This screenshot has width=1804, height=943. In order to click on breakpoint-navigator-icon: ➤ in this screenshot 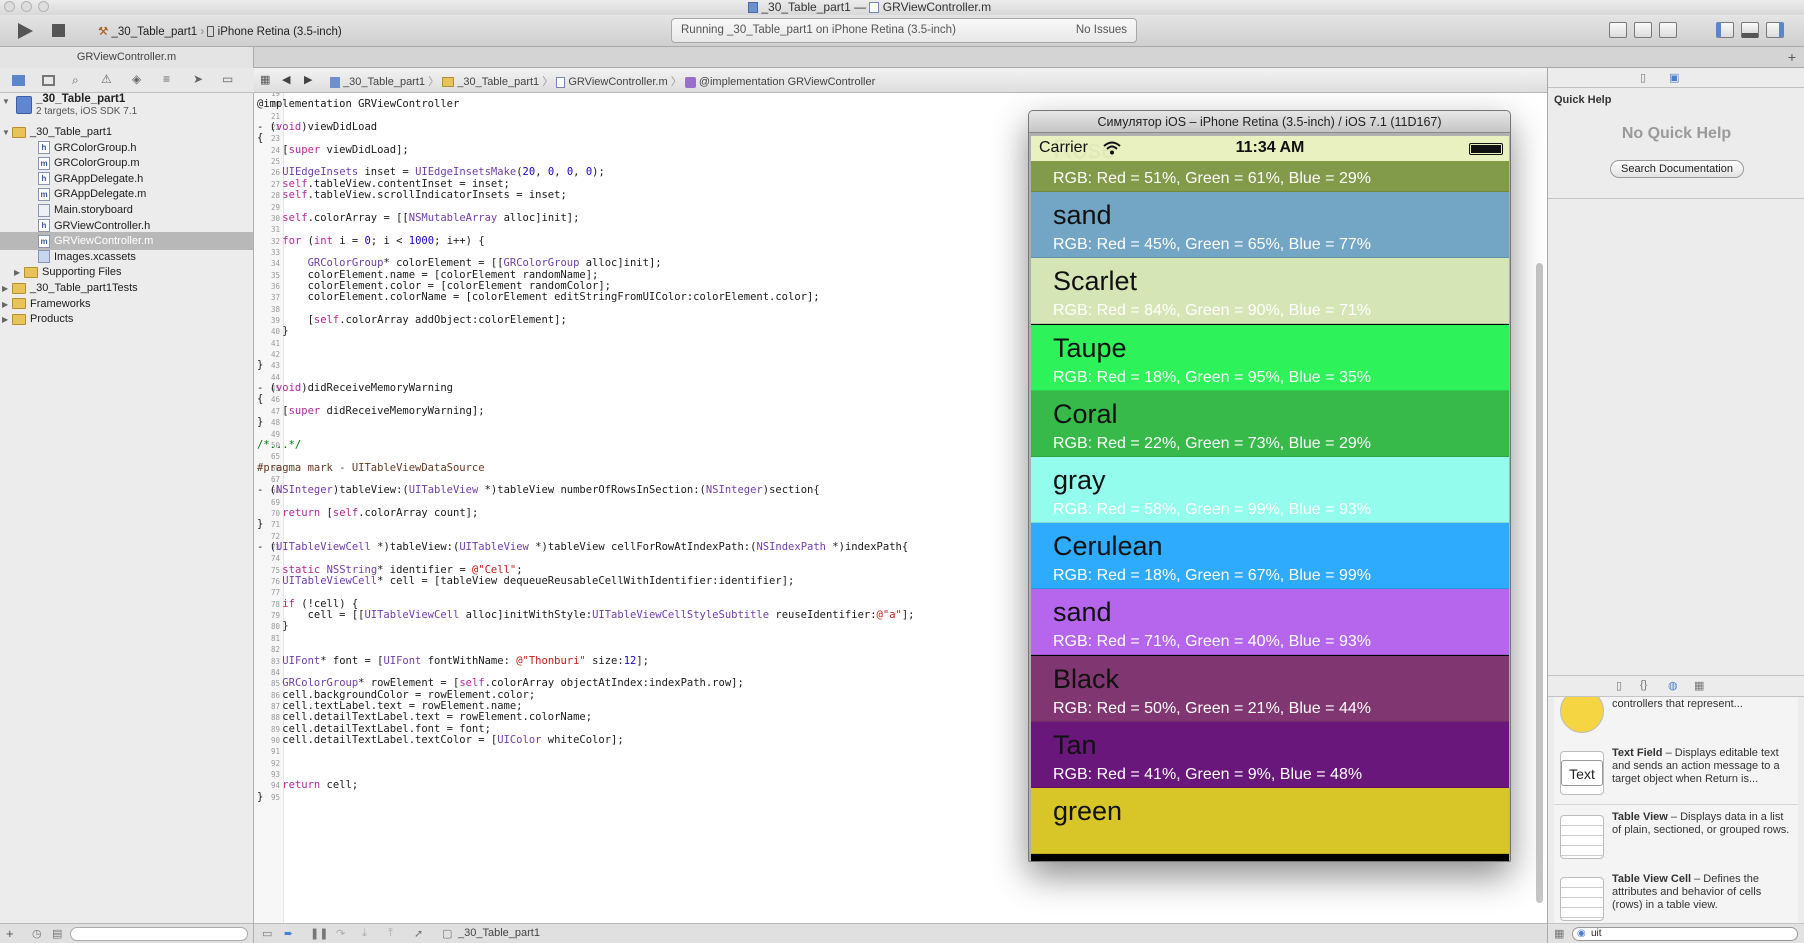, I will do `click(198, 79)`.